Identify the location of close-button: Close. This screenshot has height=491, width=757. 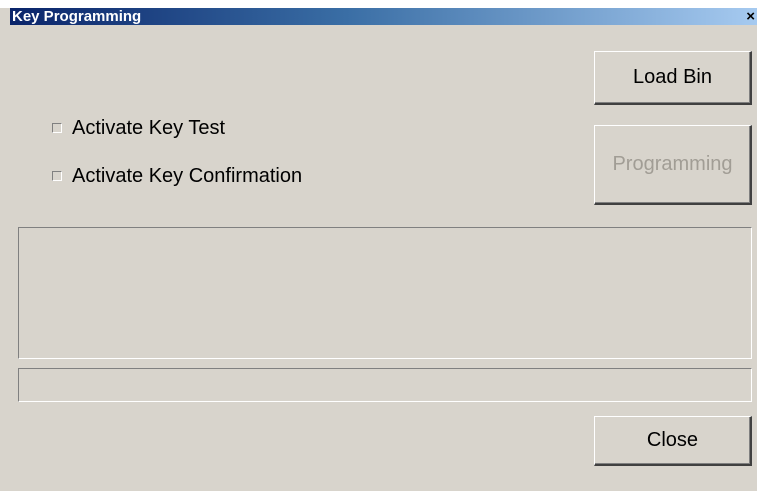
(673, 441).